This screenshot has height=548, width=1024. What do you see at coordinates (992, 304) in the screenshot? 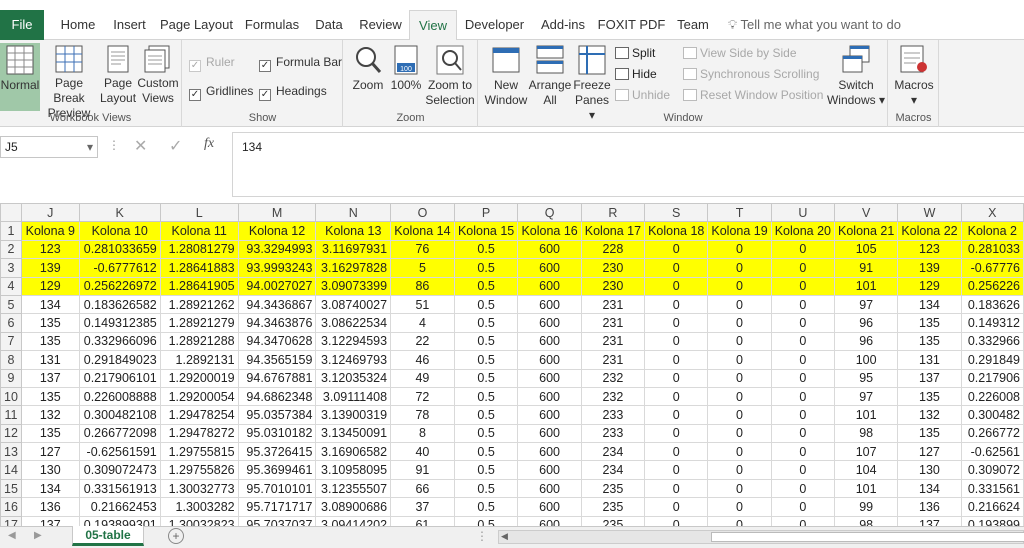
I see `cell: 0.183626` at bounding box center [992, 304].